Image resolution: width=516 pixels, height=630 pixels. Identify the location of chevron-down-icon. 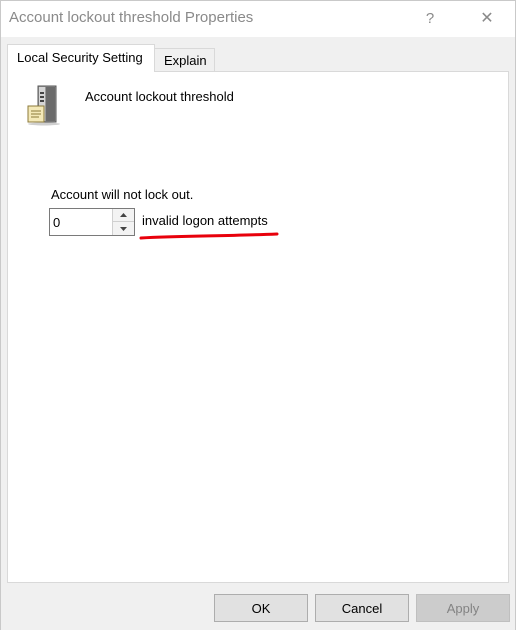
(123, 228).